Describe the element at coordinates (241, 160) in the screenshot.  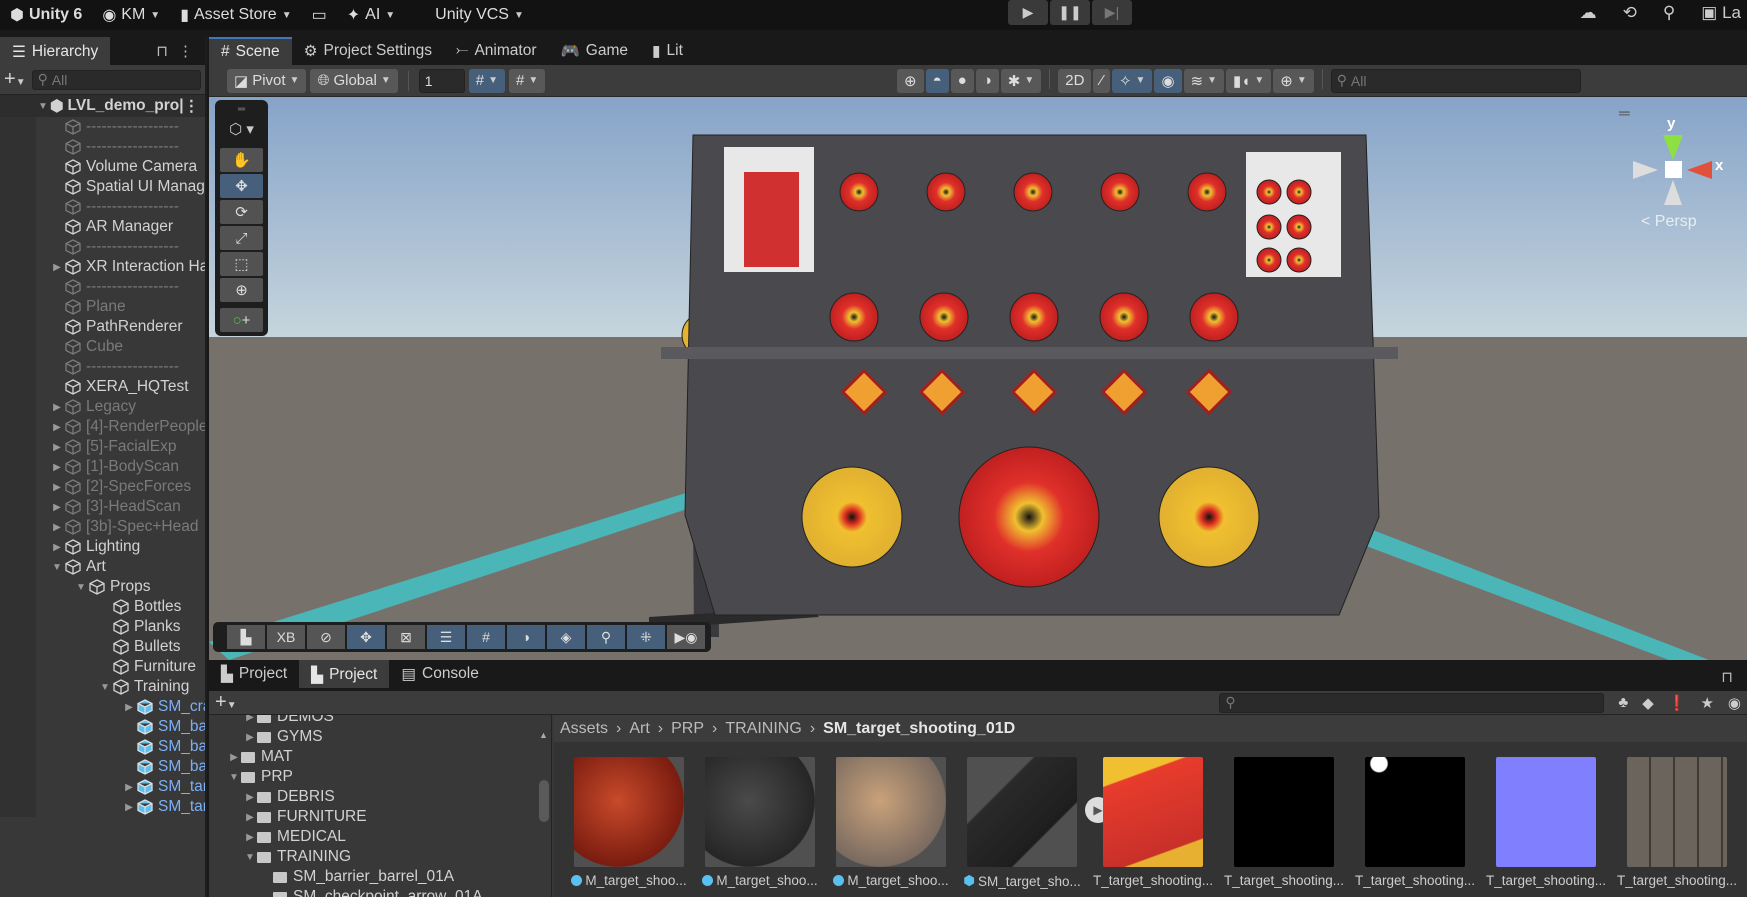
I see `hand-tool: ✋` at that location.